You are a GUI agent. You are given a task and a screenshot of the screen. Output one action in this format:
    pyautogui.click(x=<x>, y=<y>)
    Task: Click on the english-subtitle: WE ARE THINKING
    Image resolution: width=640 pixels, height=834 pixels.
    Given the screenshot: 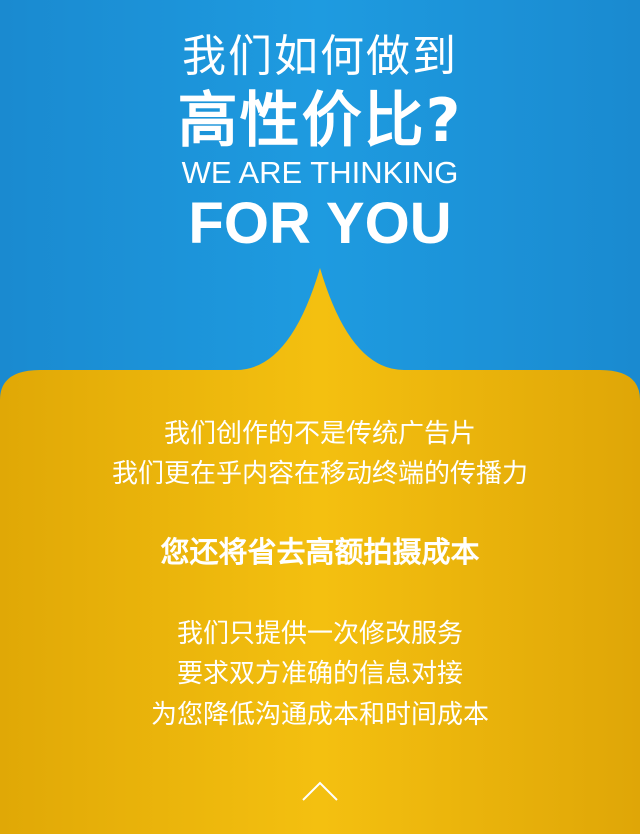 What is the action you would take?
    pyautogui.click(x=320, y=172)
    